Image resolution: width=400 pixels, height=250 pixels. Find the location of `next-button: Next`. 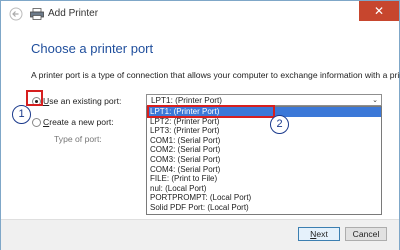

next-button: Next is located at coordinates (319, 234).